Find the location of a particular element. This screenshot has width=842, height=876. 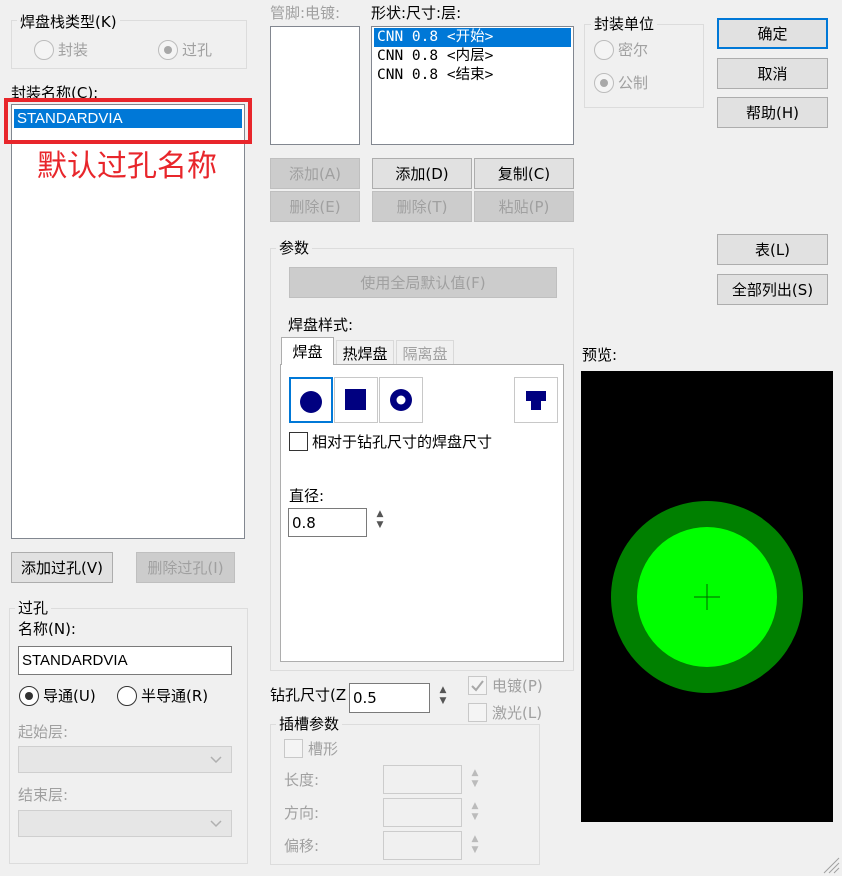

diameter-input: 0.8 is located at coordinates (327, 522).